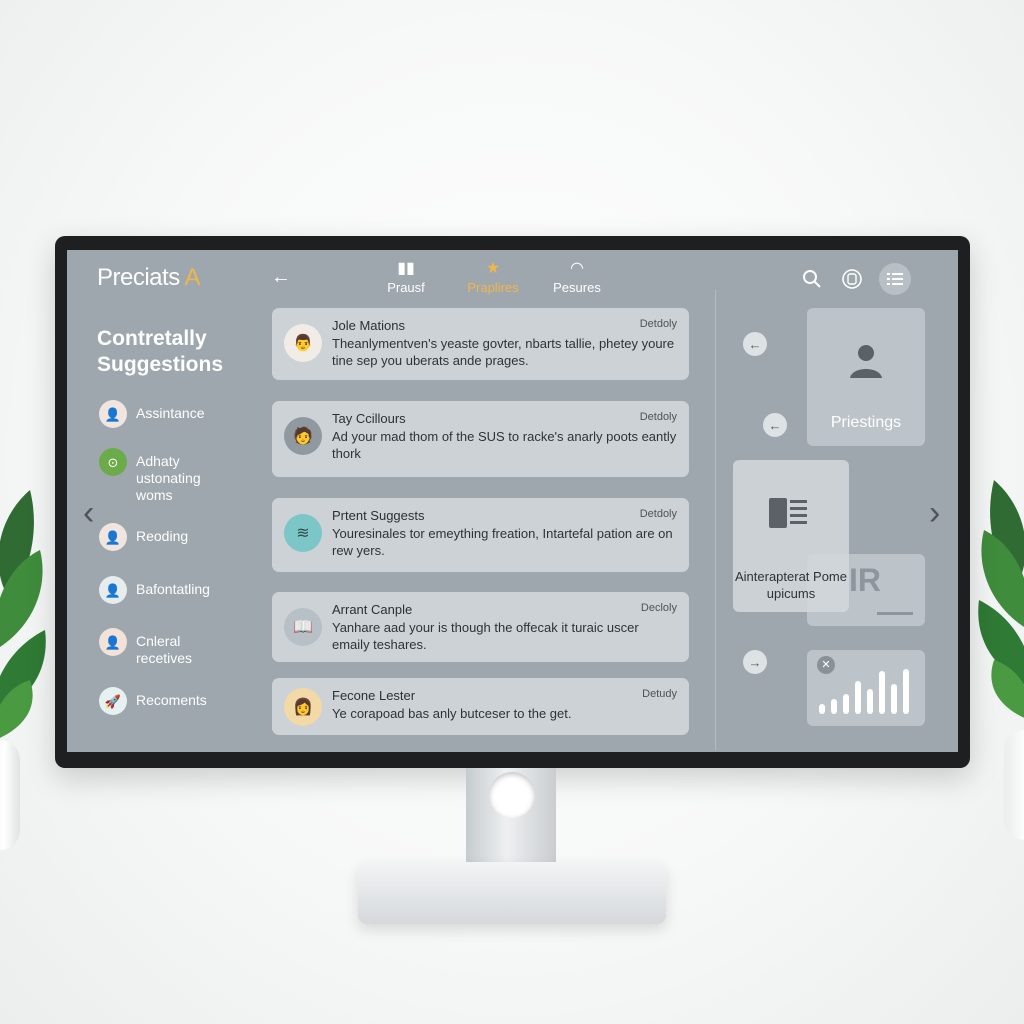 This screenshot has height=1024, width=1024. I want to click on sidebar-item-cnleral: 👤 Cnleral recetives, so click(167, 647).